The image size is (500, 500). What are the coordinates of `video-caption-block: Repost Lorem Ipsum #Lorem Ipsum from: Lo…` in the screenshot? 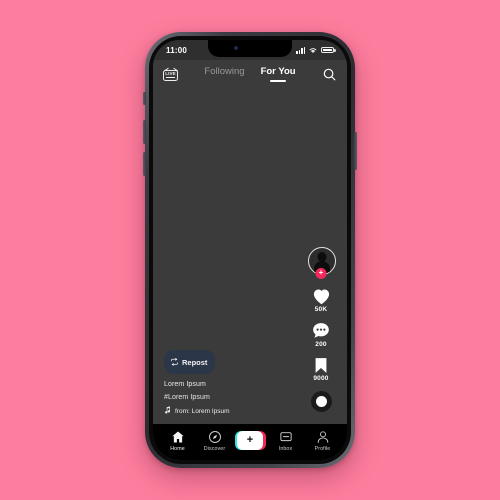 It's located at (226, 383).